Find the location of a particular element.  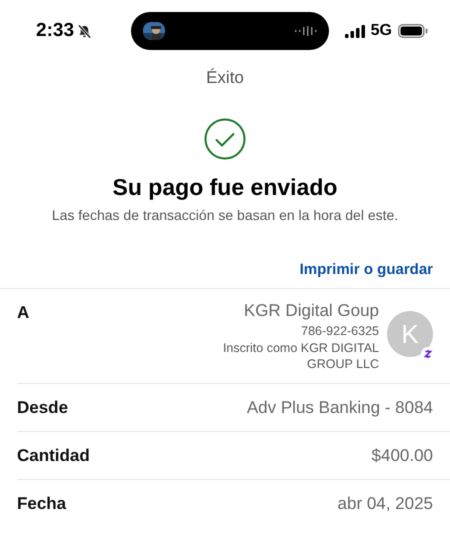

detail-label: Desde is located at coordinates (42, 408).